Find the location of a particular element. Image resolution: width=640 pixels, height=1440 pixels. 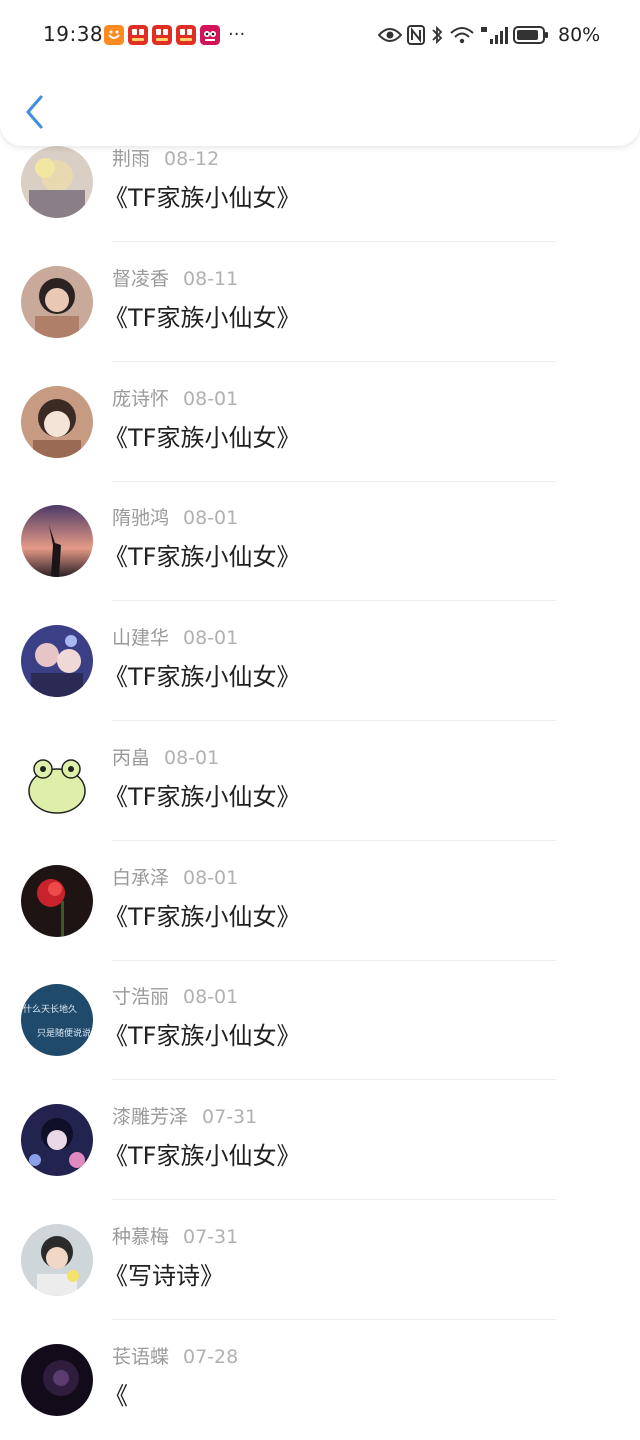

top-bar: 19:38 ··· 80% is located at coordinates (320, 73).